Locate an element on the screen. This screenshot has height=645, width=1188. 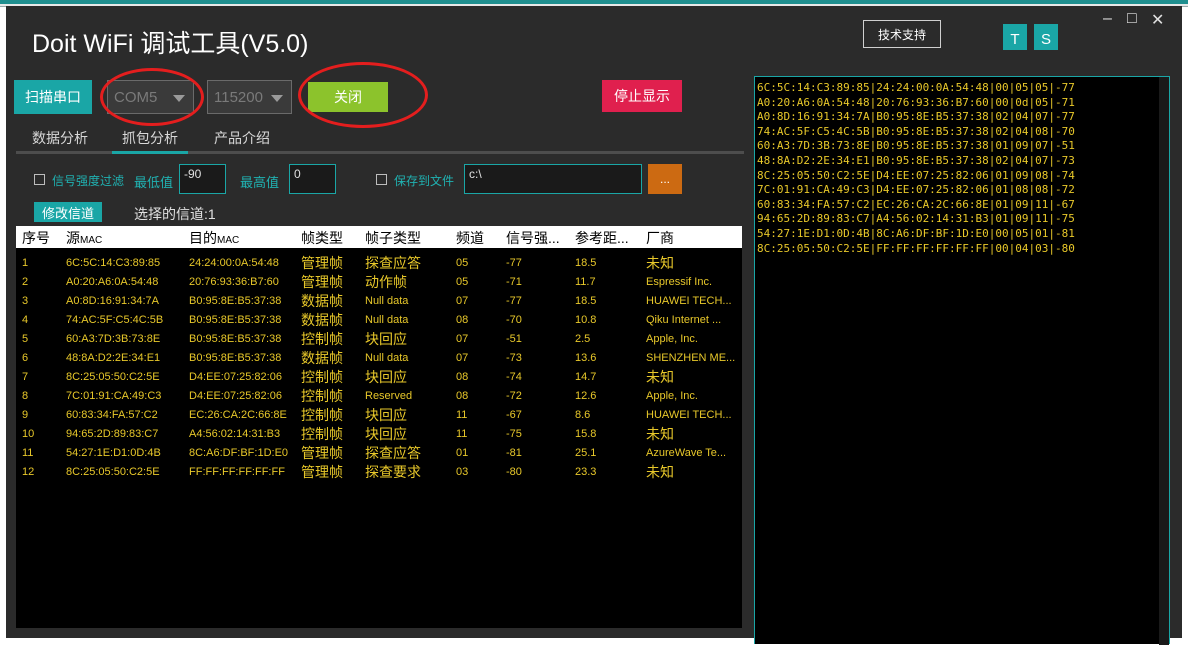
cell-rssi: -70 is located at coordinates (514, 320).